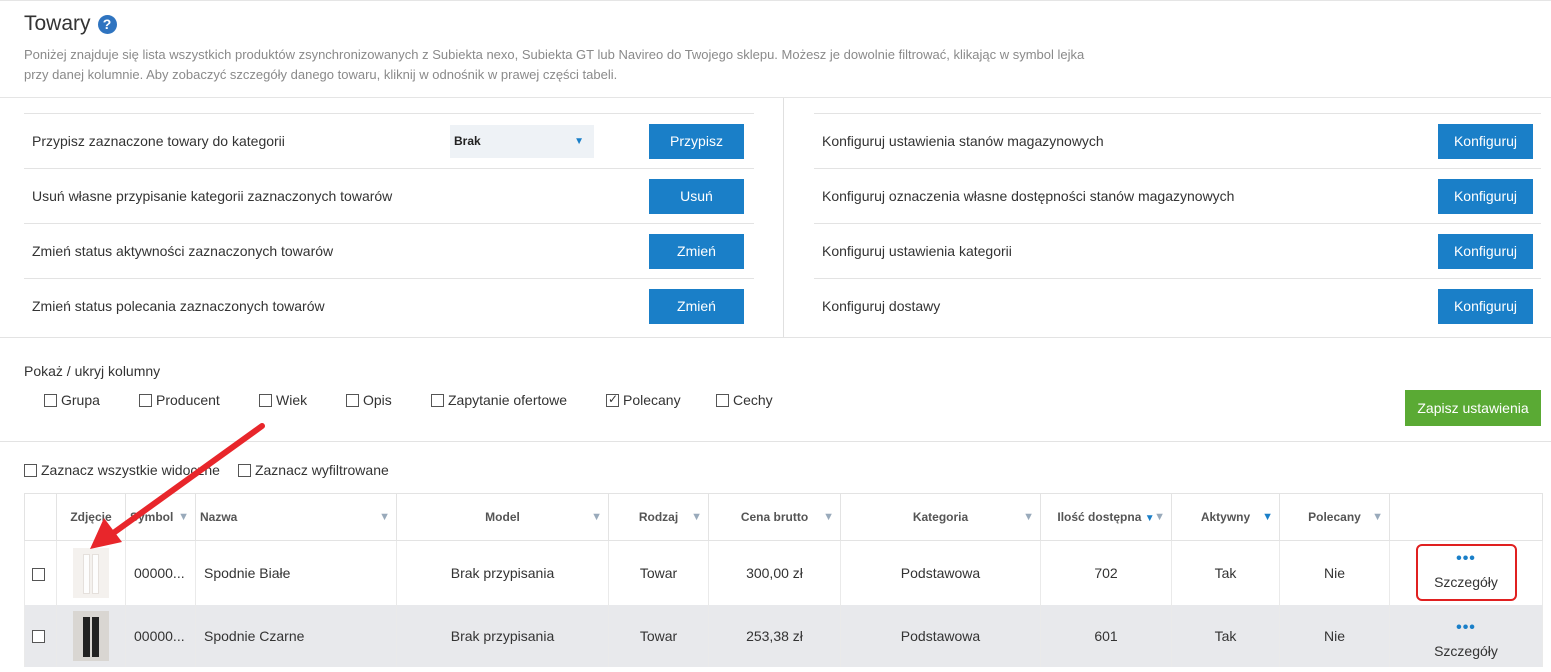 The height and width of the screenshot is (672, 1551). What do you see at coordinates (1485, 306) in the screenshot?
I see `configure-delivery-button: Konfiguruj` at bounding box center [1485, 306].